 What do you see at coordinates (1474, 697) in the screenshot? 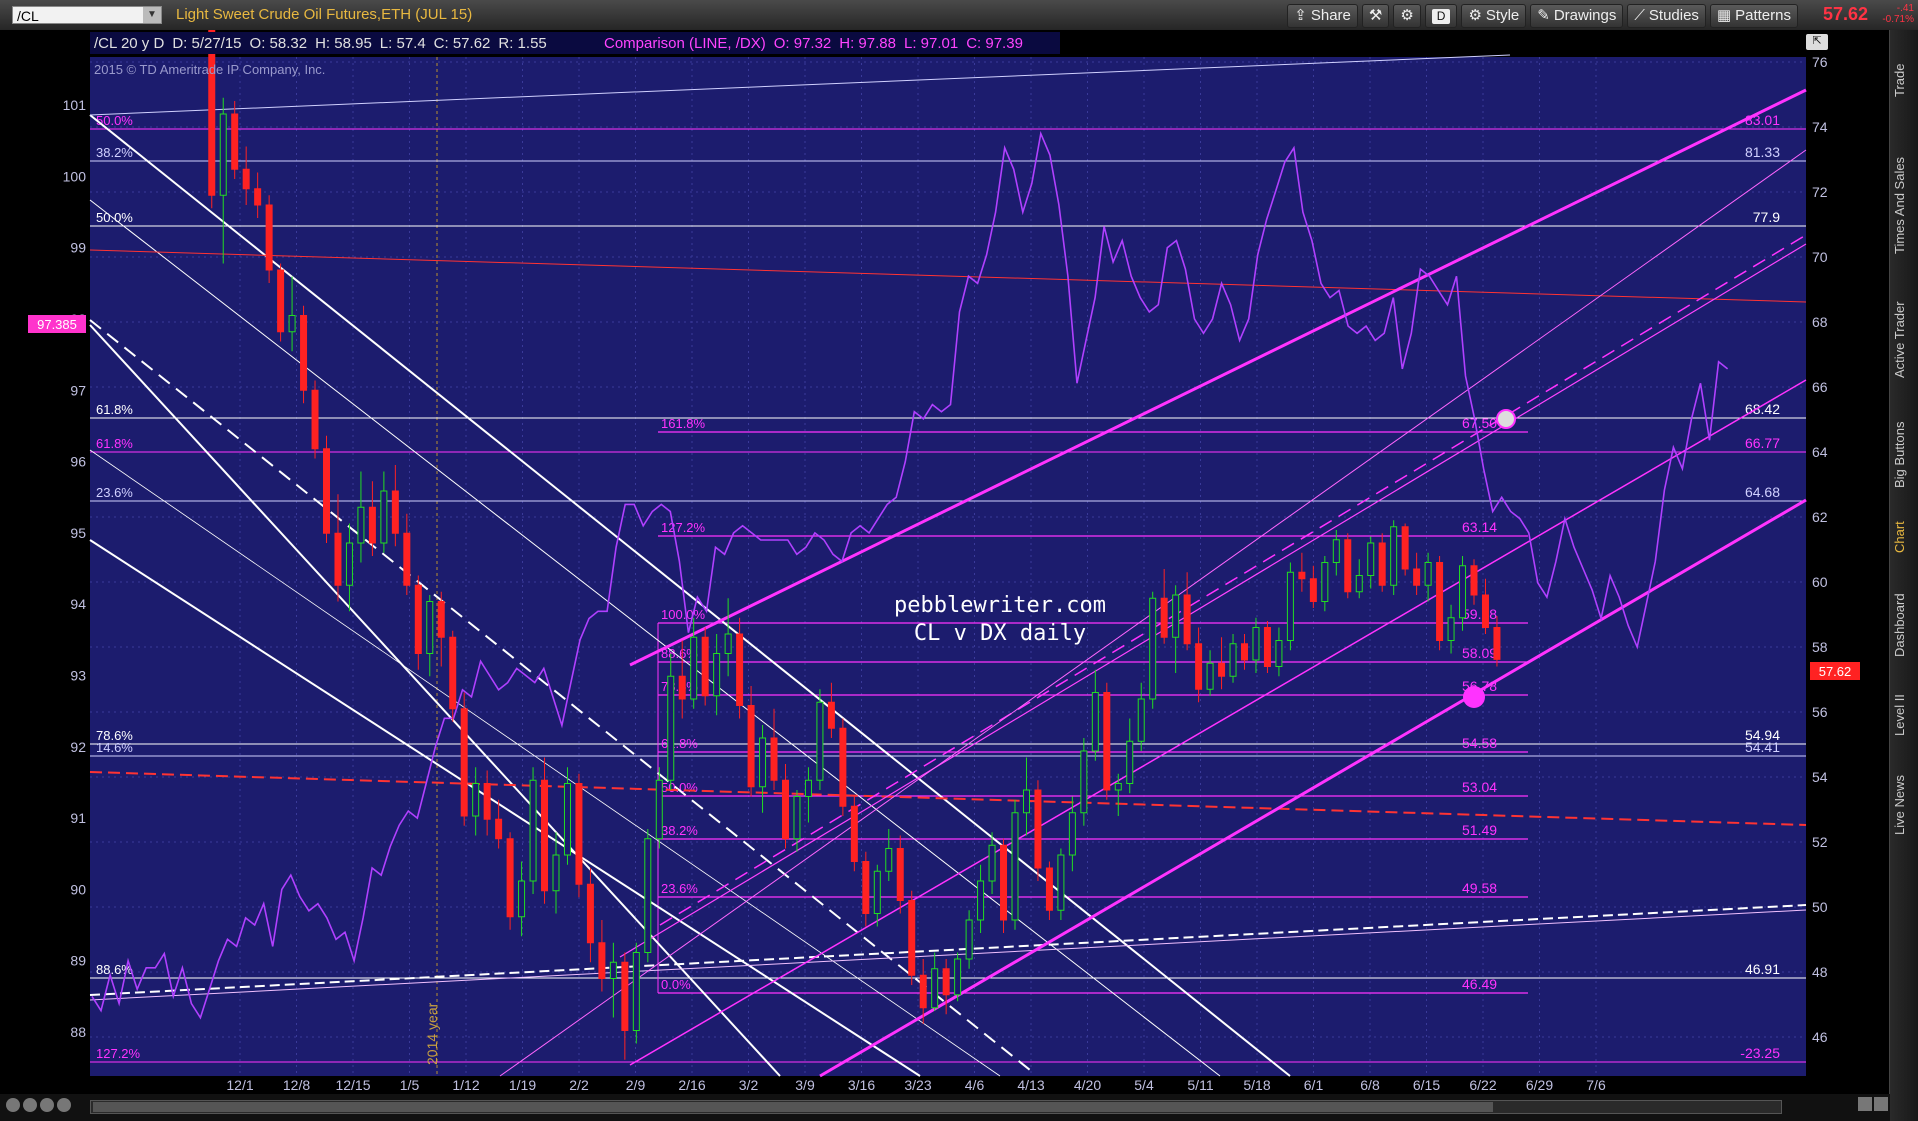
I see `current-marker` at bounding box center [1474, 697].